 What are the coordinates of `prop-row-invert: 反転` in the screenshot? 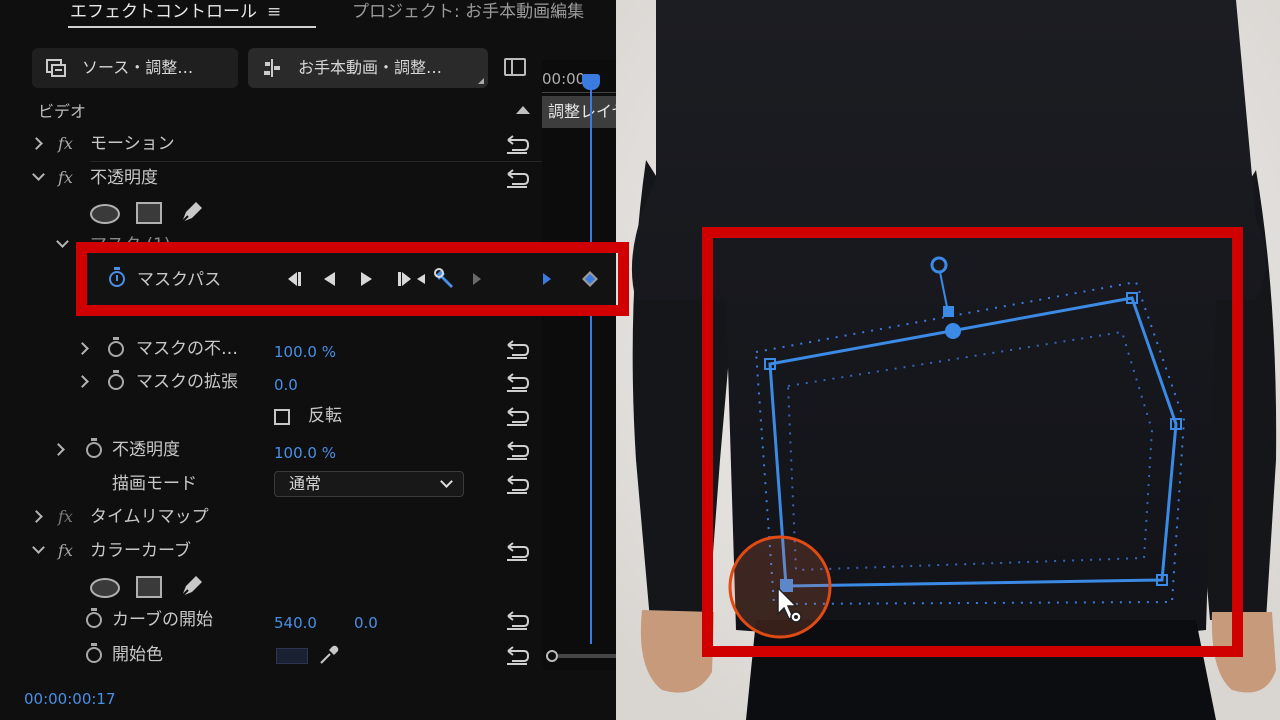 It's located at (271, 416).